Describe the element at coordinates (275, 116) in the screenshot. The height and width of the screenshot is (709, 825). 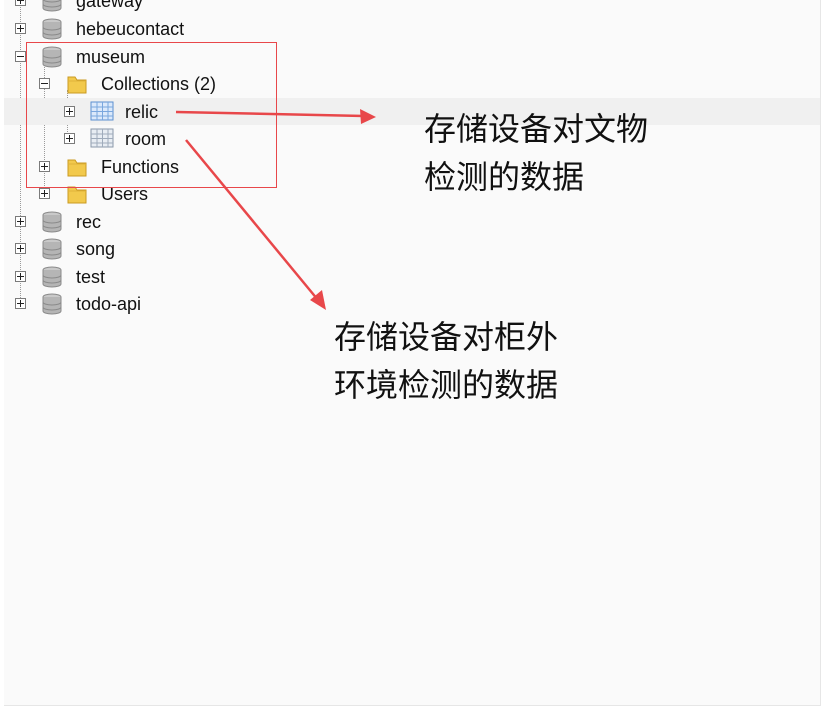
I see `arrow-to-relic-note` at that location.